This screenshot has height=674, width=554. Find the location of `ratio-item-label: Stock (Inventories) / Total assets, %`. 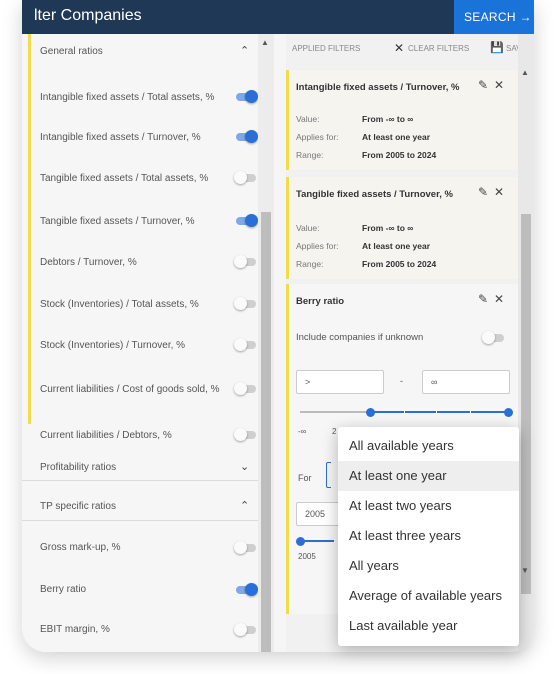

ratio-item-label: Stock (Inventories) / Total assets, % is located at coordinates (119, 304).